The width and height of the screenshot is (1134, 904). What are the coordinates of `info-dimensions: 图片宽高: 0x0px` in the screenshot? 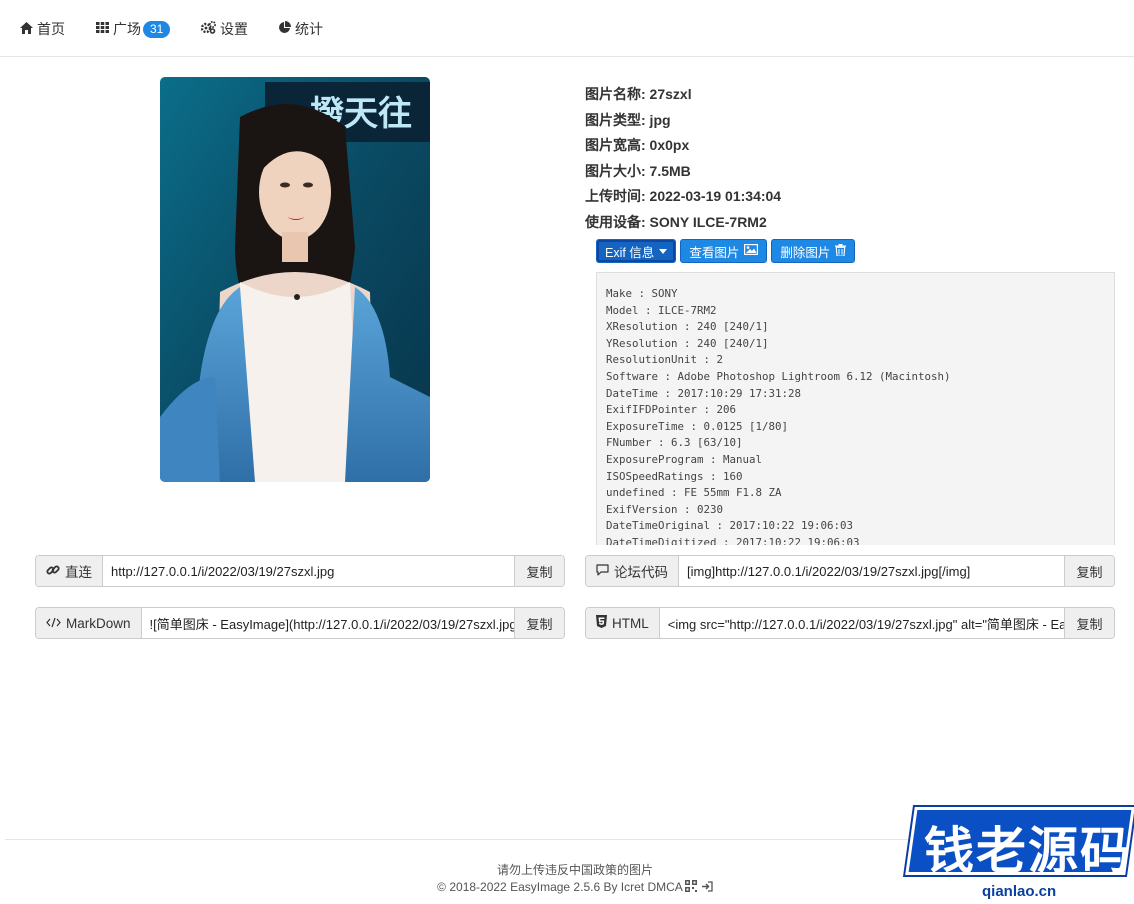 It's located at (637, 145).